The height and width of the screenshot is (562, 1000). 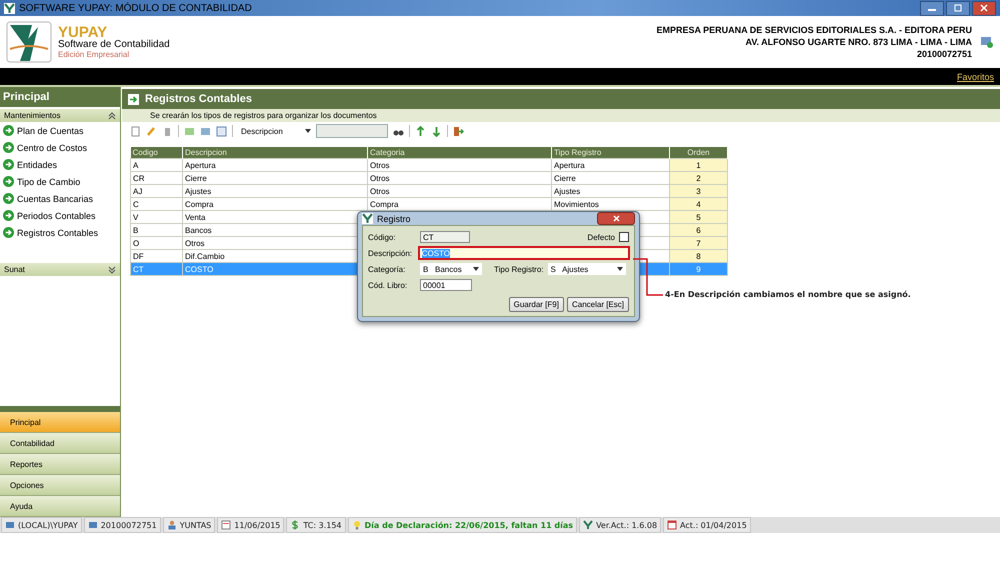 I want to click on chevron-down-icon, so click(x=112, y=270).